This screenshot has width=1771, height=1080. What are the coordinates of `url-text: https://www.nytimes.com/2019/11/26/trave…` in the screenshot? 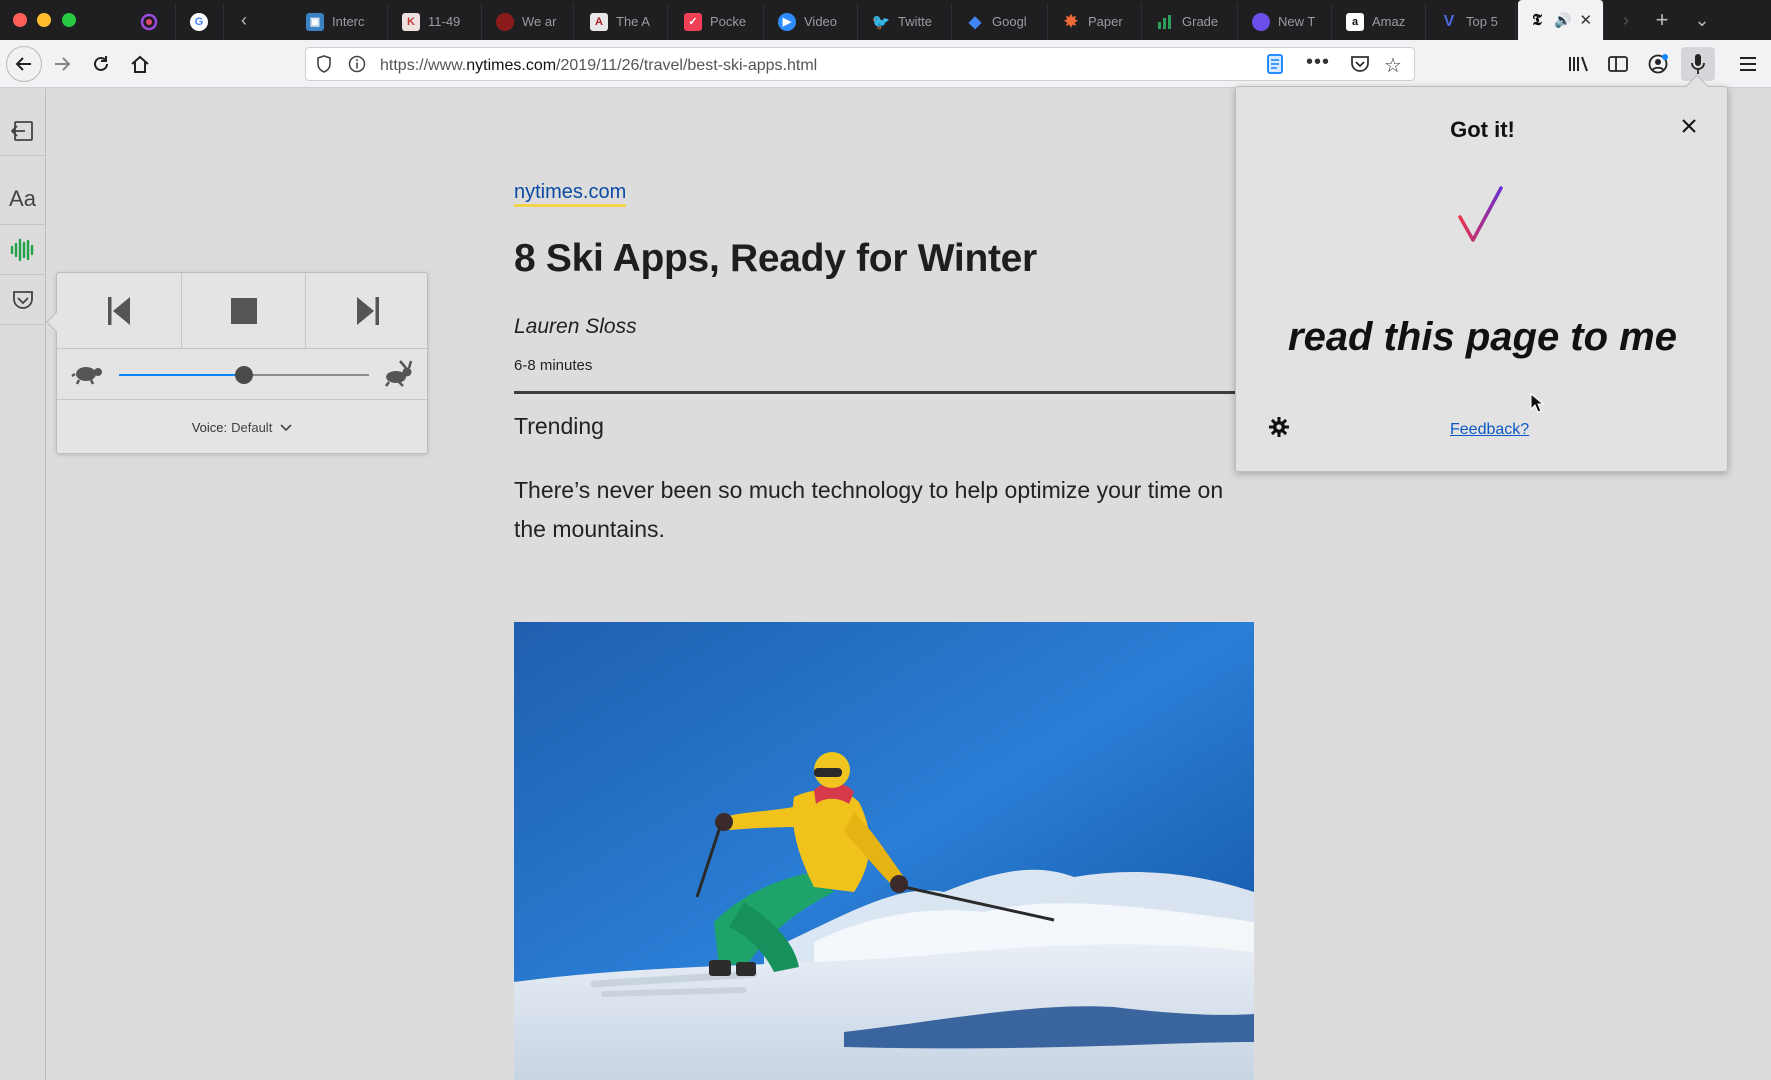 It's located at (598, 66).